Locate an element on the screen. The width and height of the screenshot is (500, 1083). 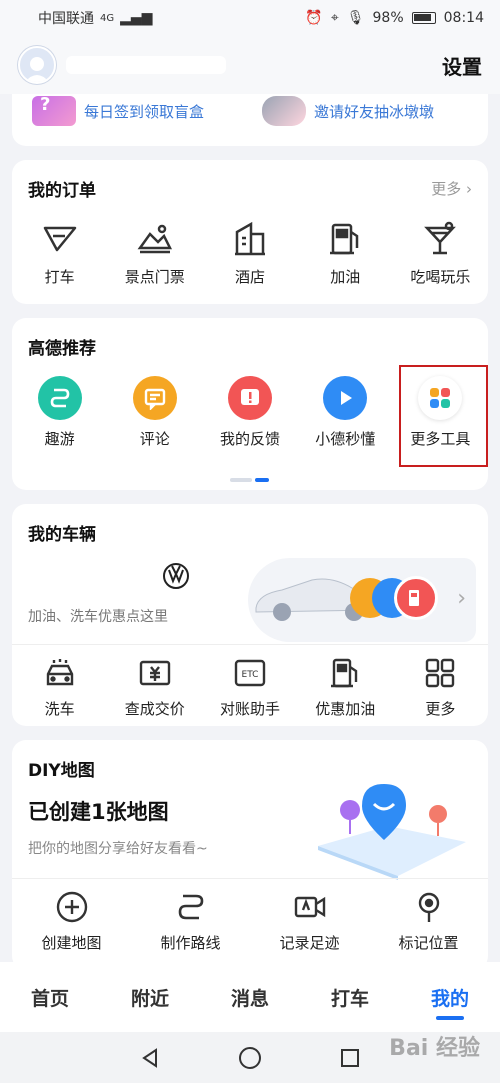
chevron-right-icon: › is located at coordinates (469, 189).